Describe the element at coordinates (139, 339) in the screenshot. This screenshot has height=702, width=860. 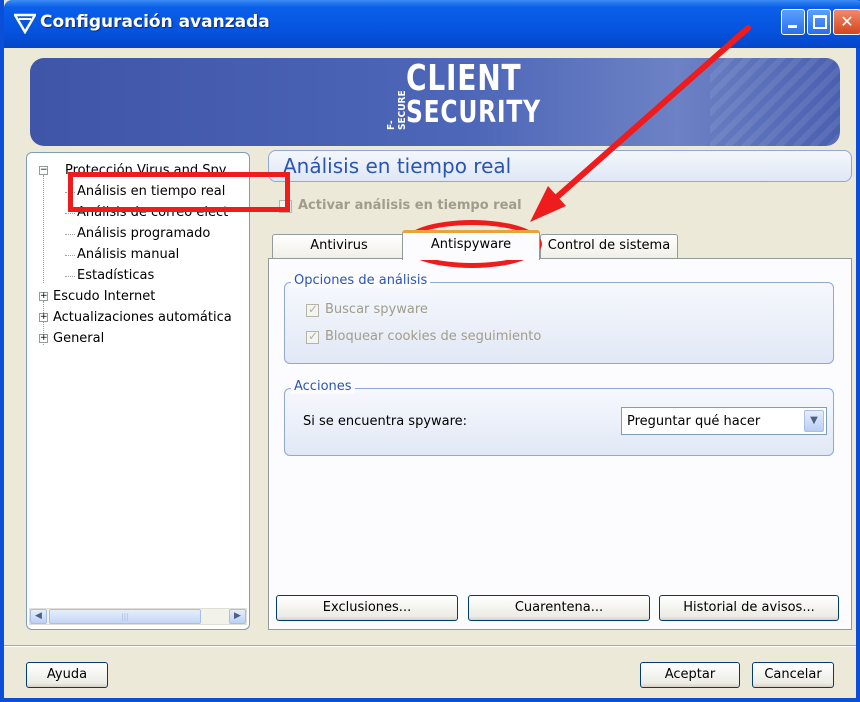
I see `tree-item-general: + General` at that location.